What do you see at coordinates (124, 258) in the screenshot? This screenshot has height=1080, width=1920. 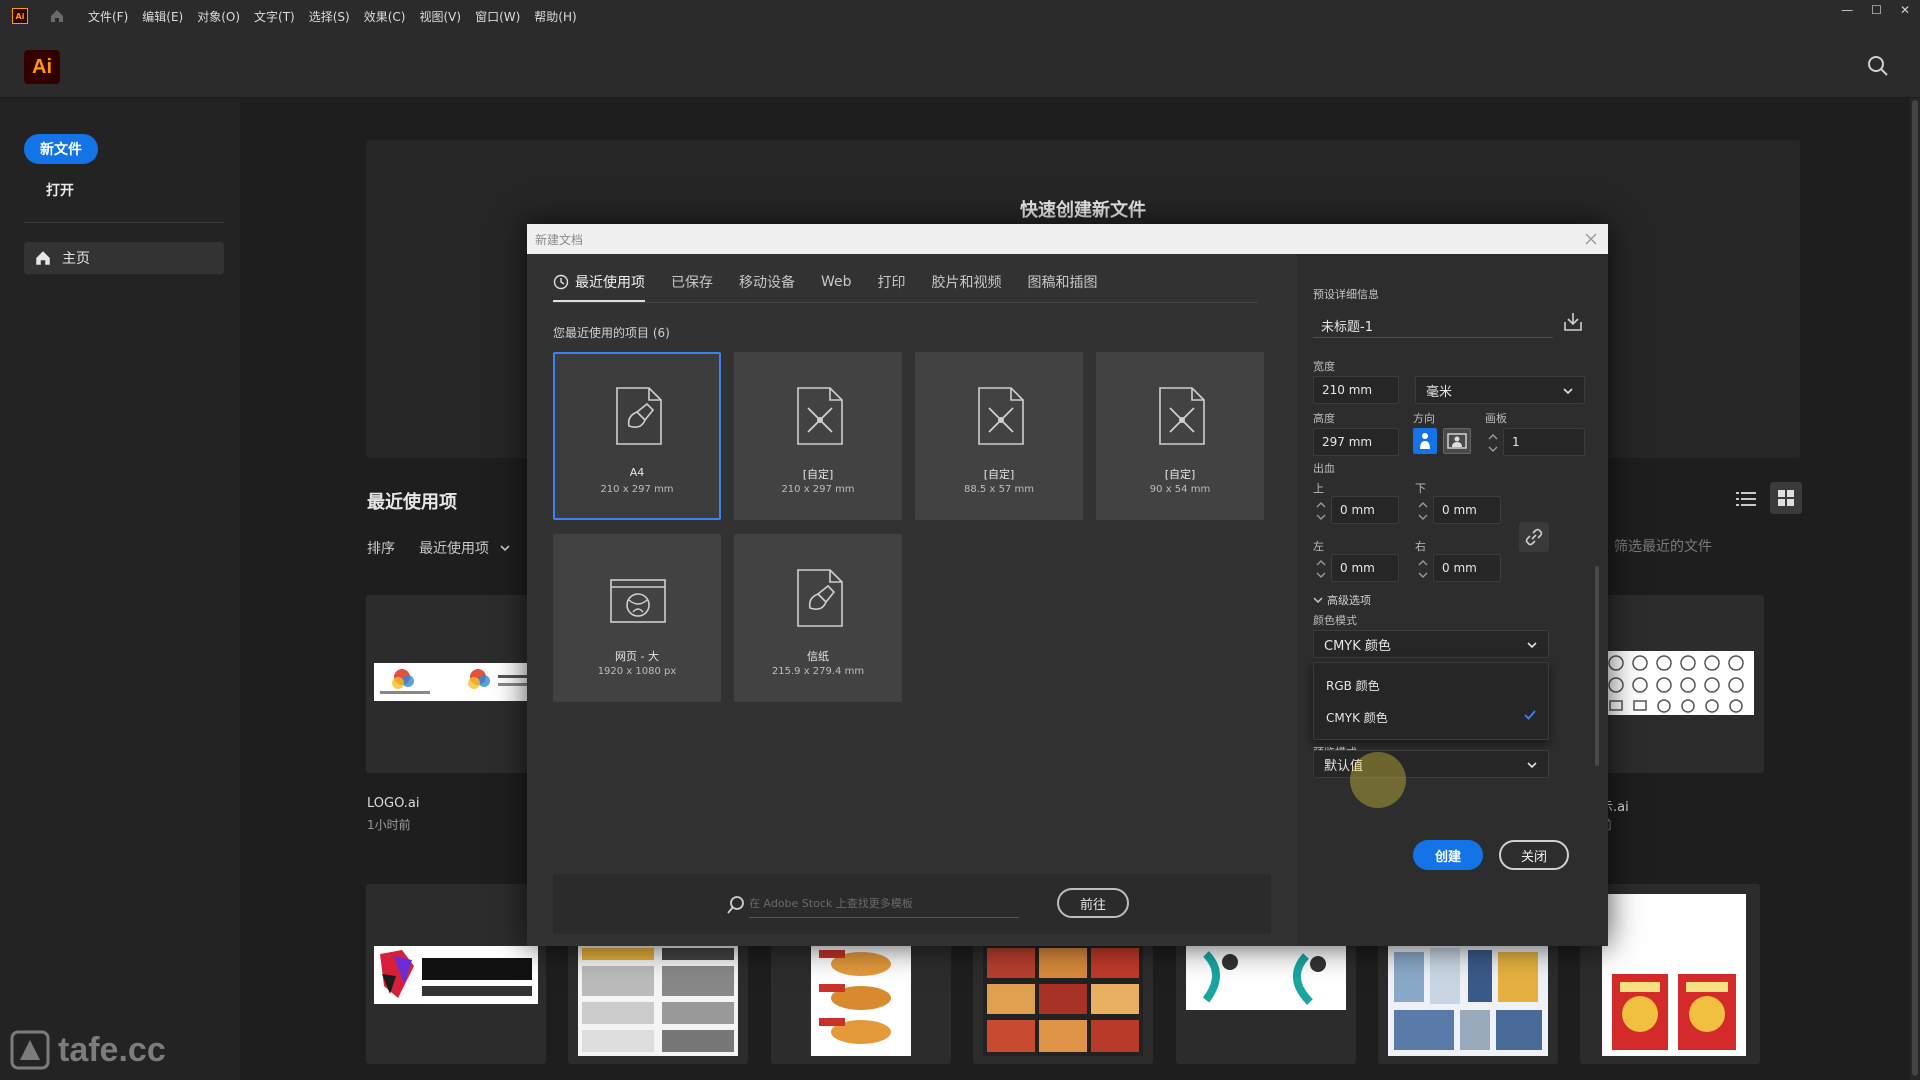 I see `sidebar-item-home: 主页` at bounding box center [124, 258].